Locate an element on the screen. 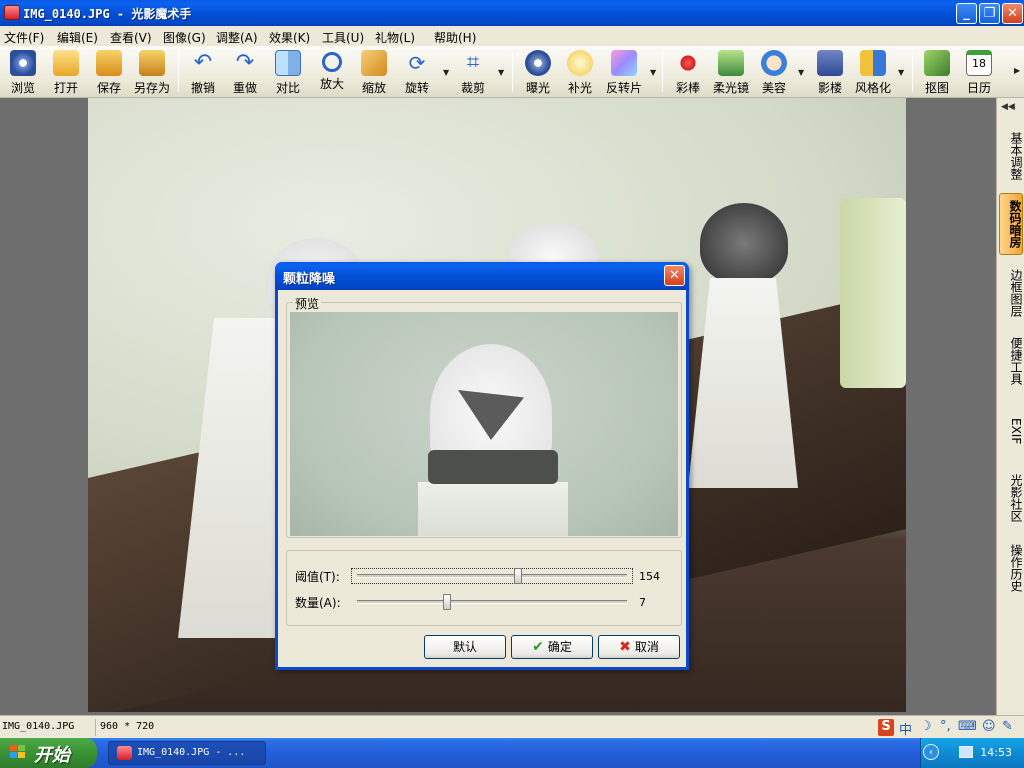  dialog-close-button: ✕ is located at coordinates (674, 275).